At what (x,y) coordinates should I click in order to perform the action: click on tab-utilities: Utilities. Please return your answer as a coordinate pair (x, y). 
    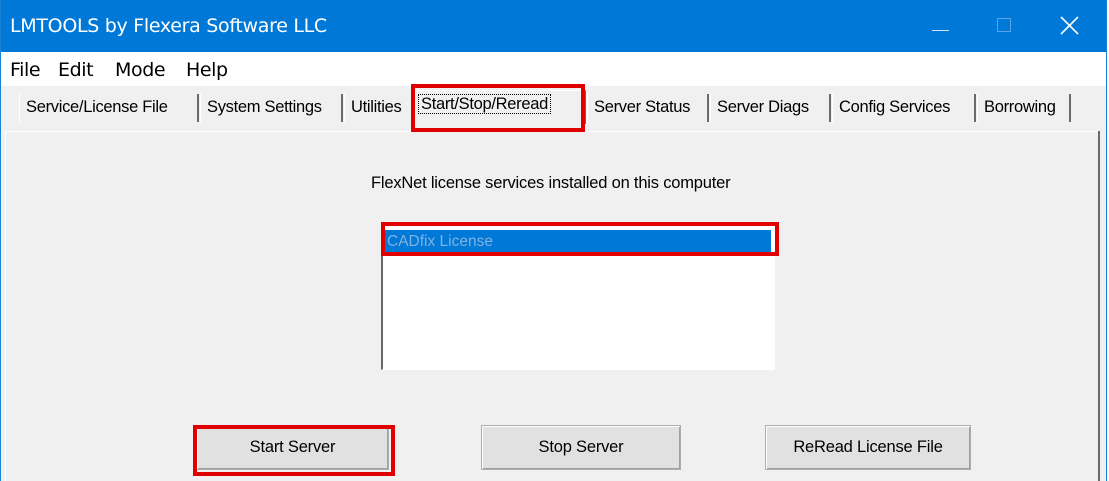
    Looking at the image, I should click on (379, 108).